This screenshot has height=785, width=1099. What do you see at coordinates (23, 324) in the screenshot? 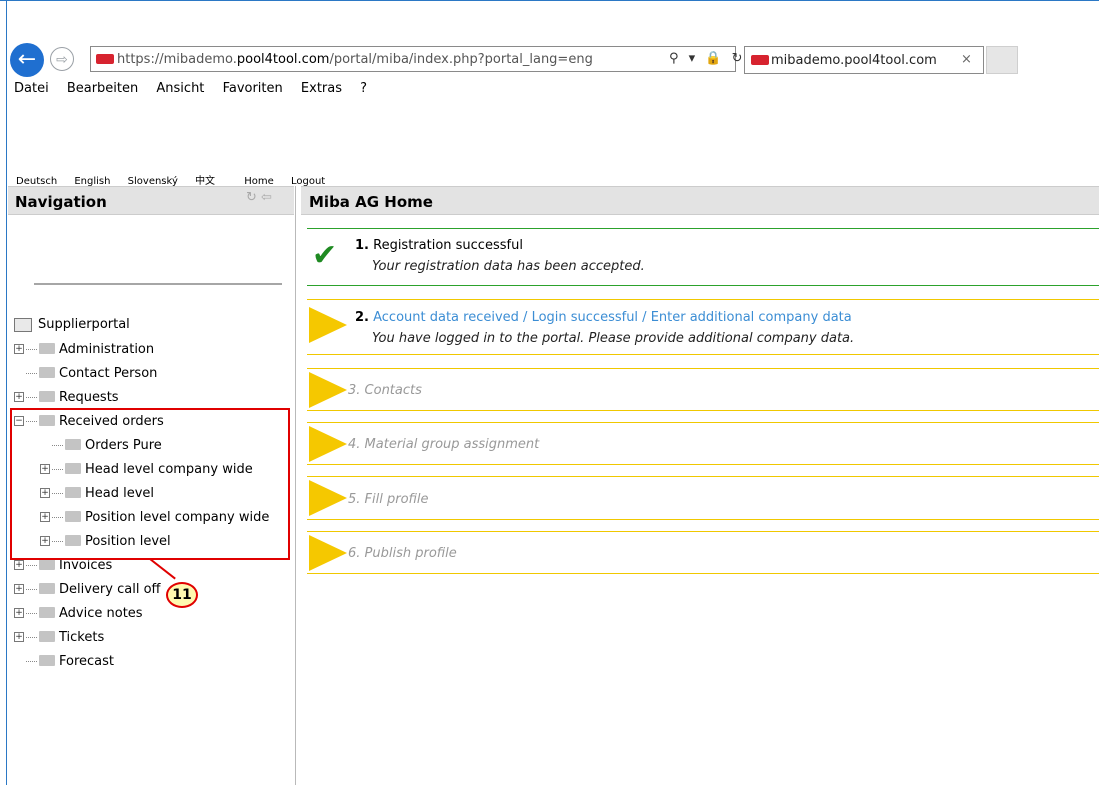
I see `portal-root-icon` at bounding box center [23, 324].